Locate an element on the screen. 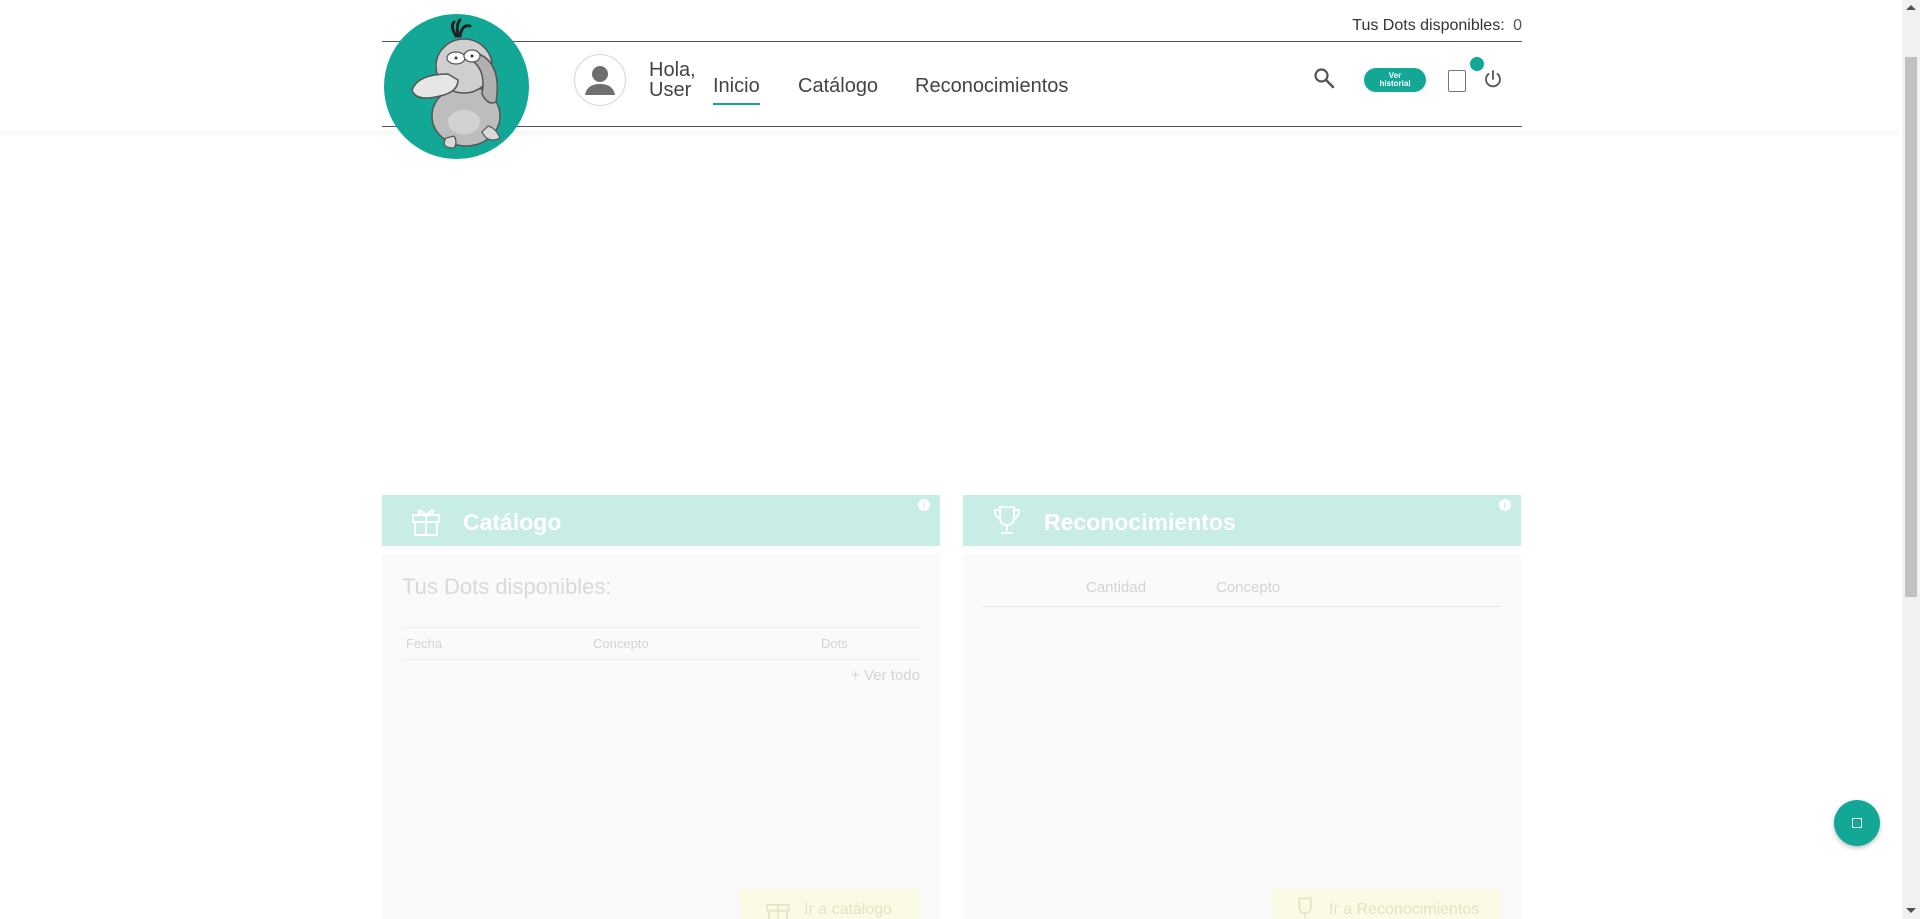 The width and height of the screenshot is (1920, 919). go-to-catalog-button: Ir a catálogo is located at coordinates (830, 904).